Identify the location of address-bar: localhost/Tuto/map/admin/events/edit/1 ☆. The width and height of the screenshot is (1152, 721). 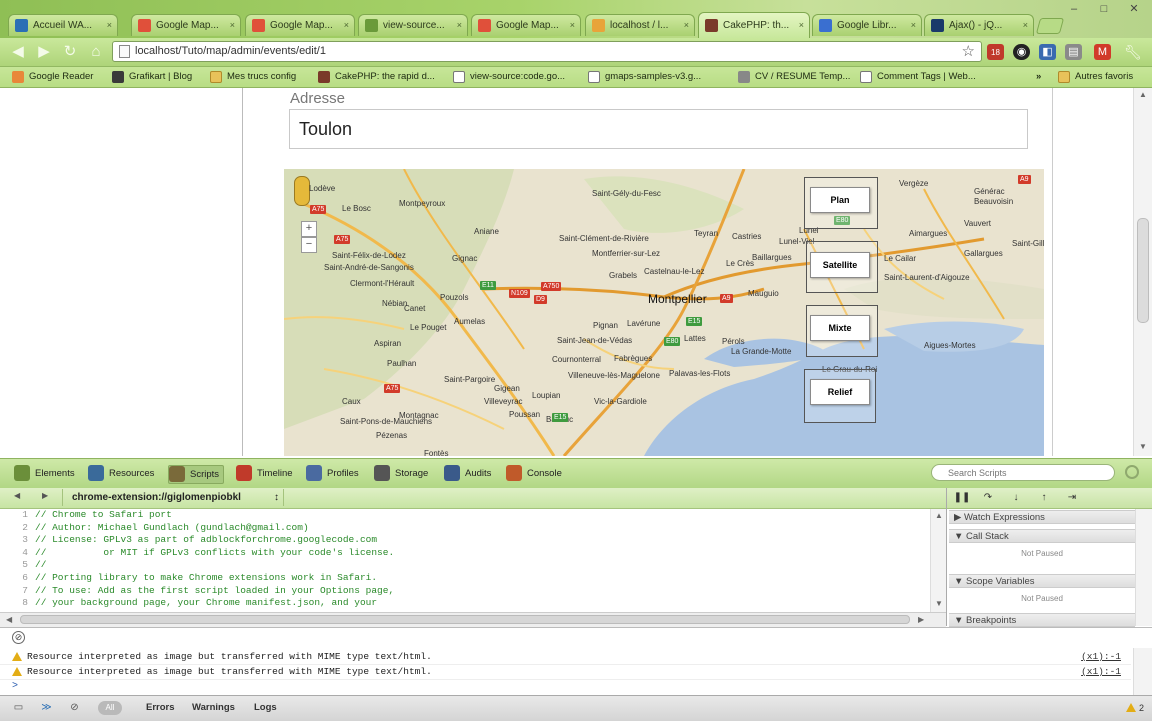
(547, 51).